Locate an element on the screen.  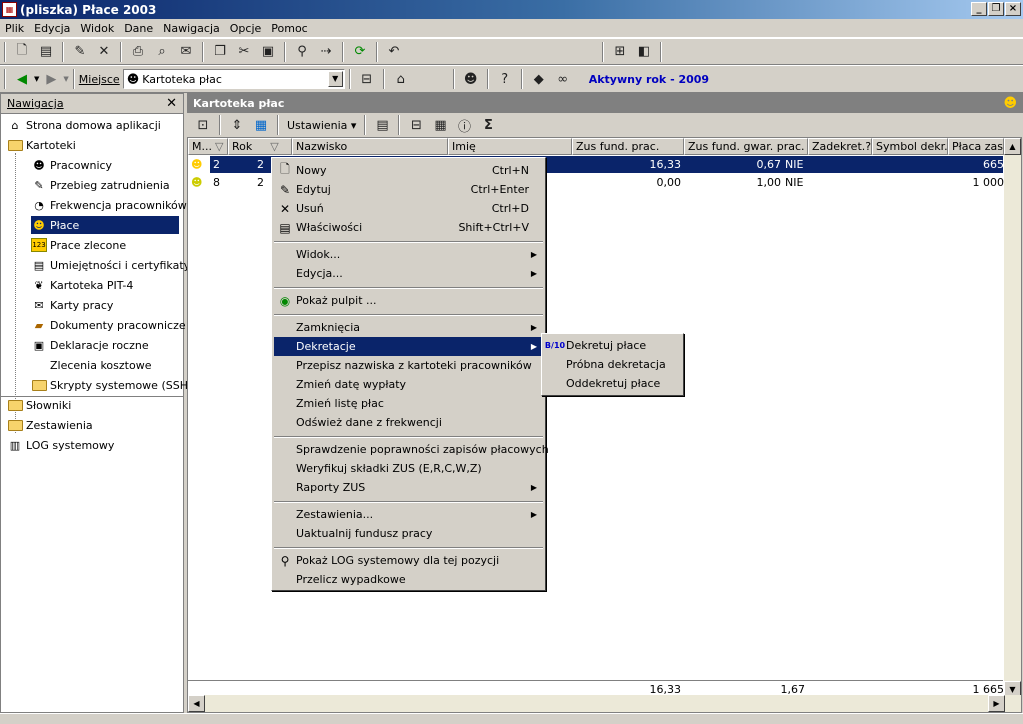
minimize-button: _ is located at coordinates (979, 9).